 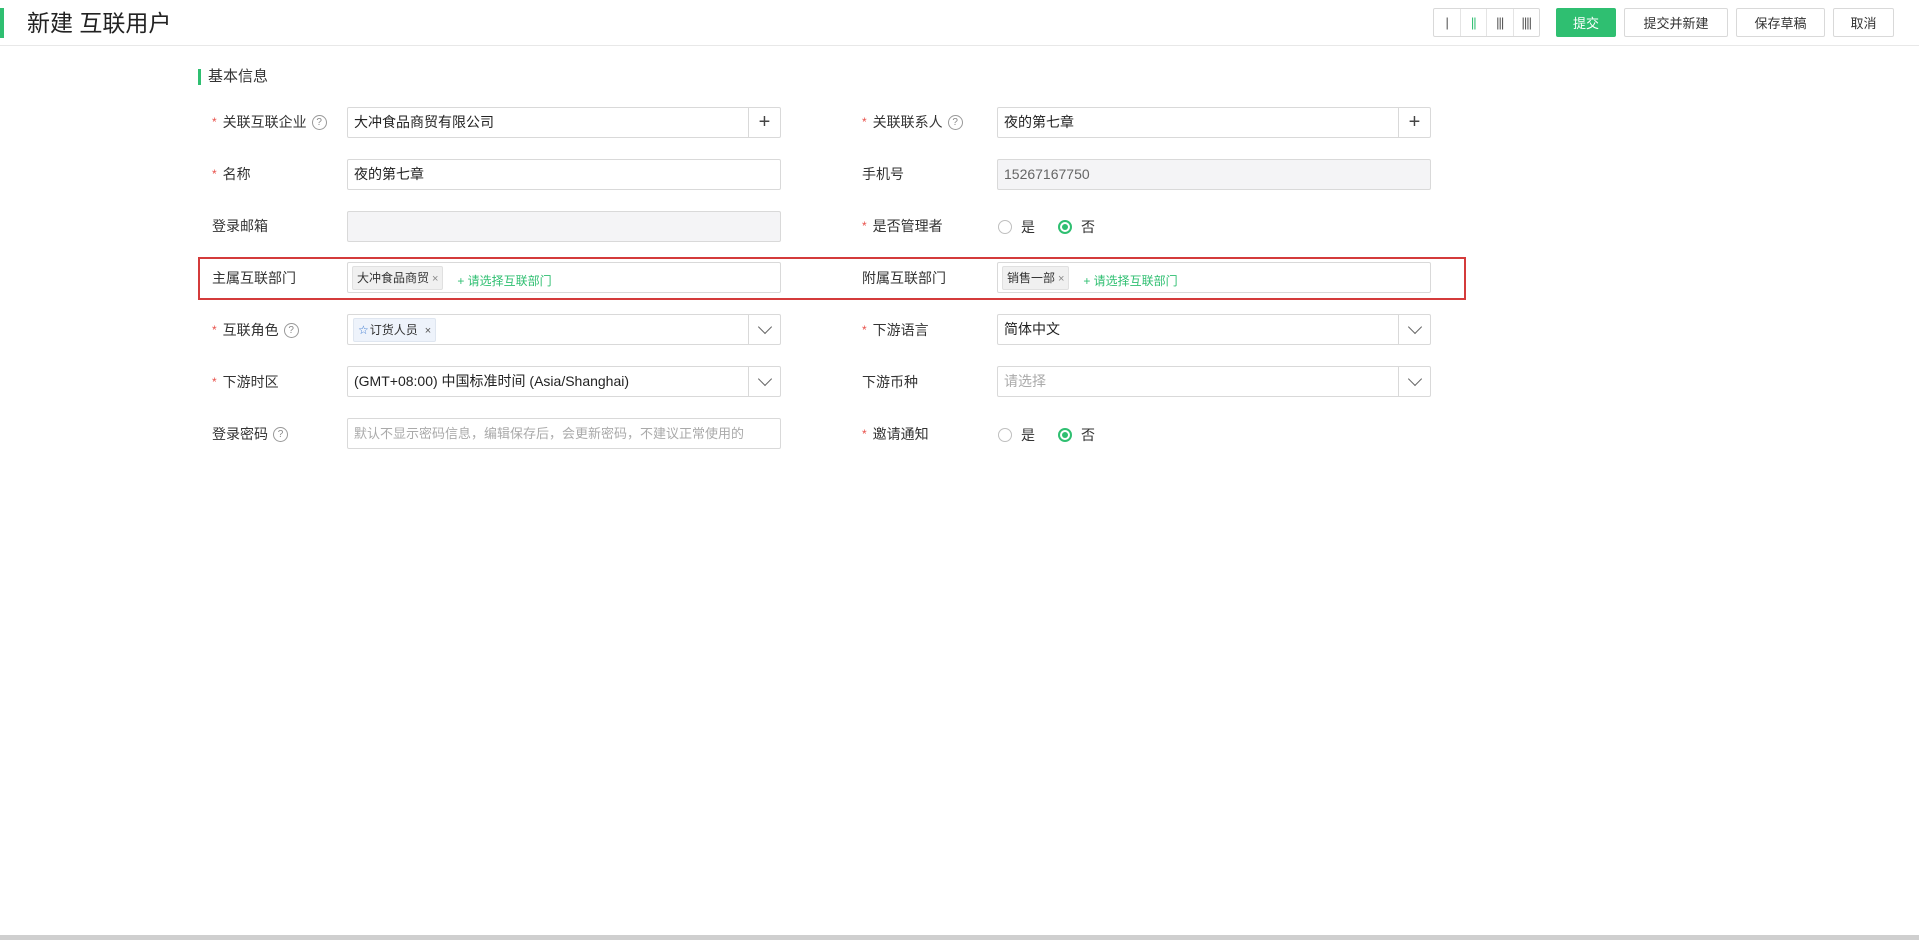 What do you see at coordinates (254, 278) in the screenshot?
I see `main-dept-label: 主属互联部门` at bounding box center [254, 278].